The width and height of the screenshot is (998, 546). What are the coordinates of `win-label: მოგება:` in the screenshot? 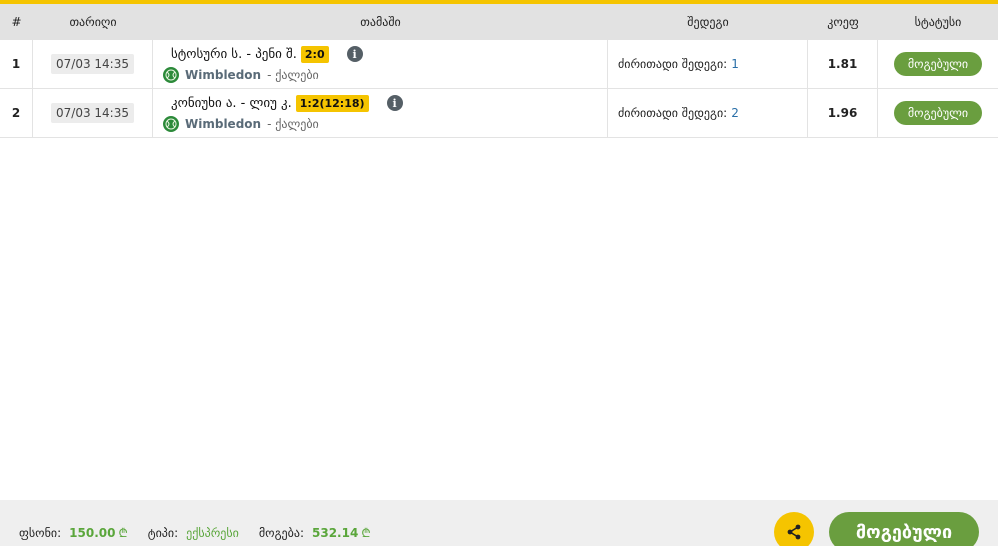 It's located at (281, 532).